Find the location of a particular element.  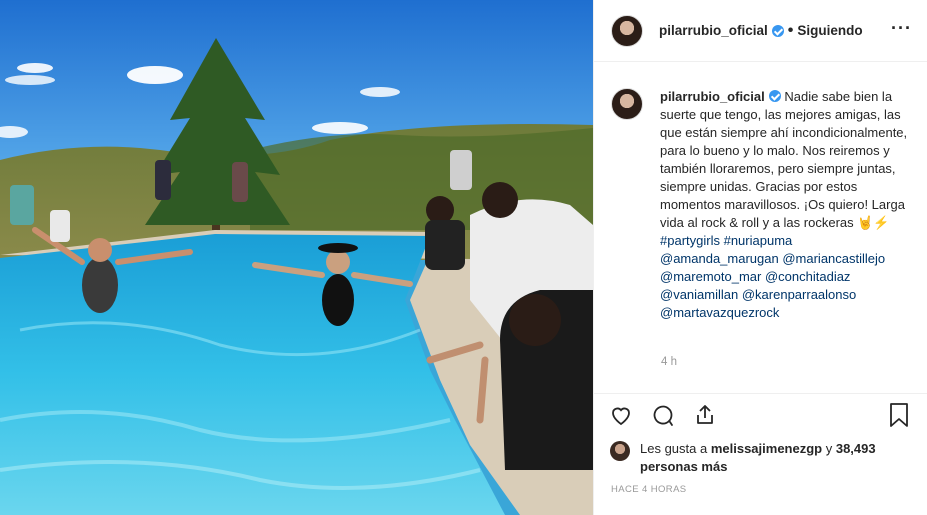

mention-link: @karenparraalonso is located at coordinates (799, 294).